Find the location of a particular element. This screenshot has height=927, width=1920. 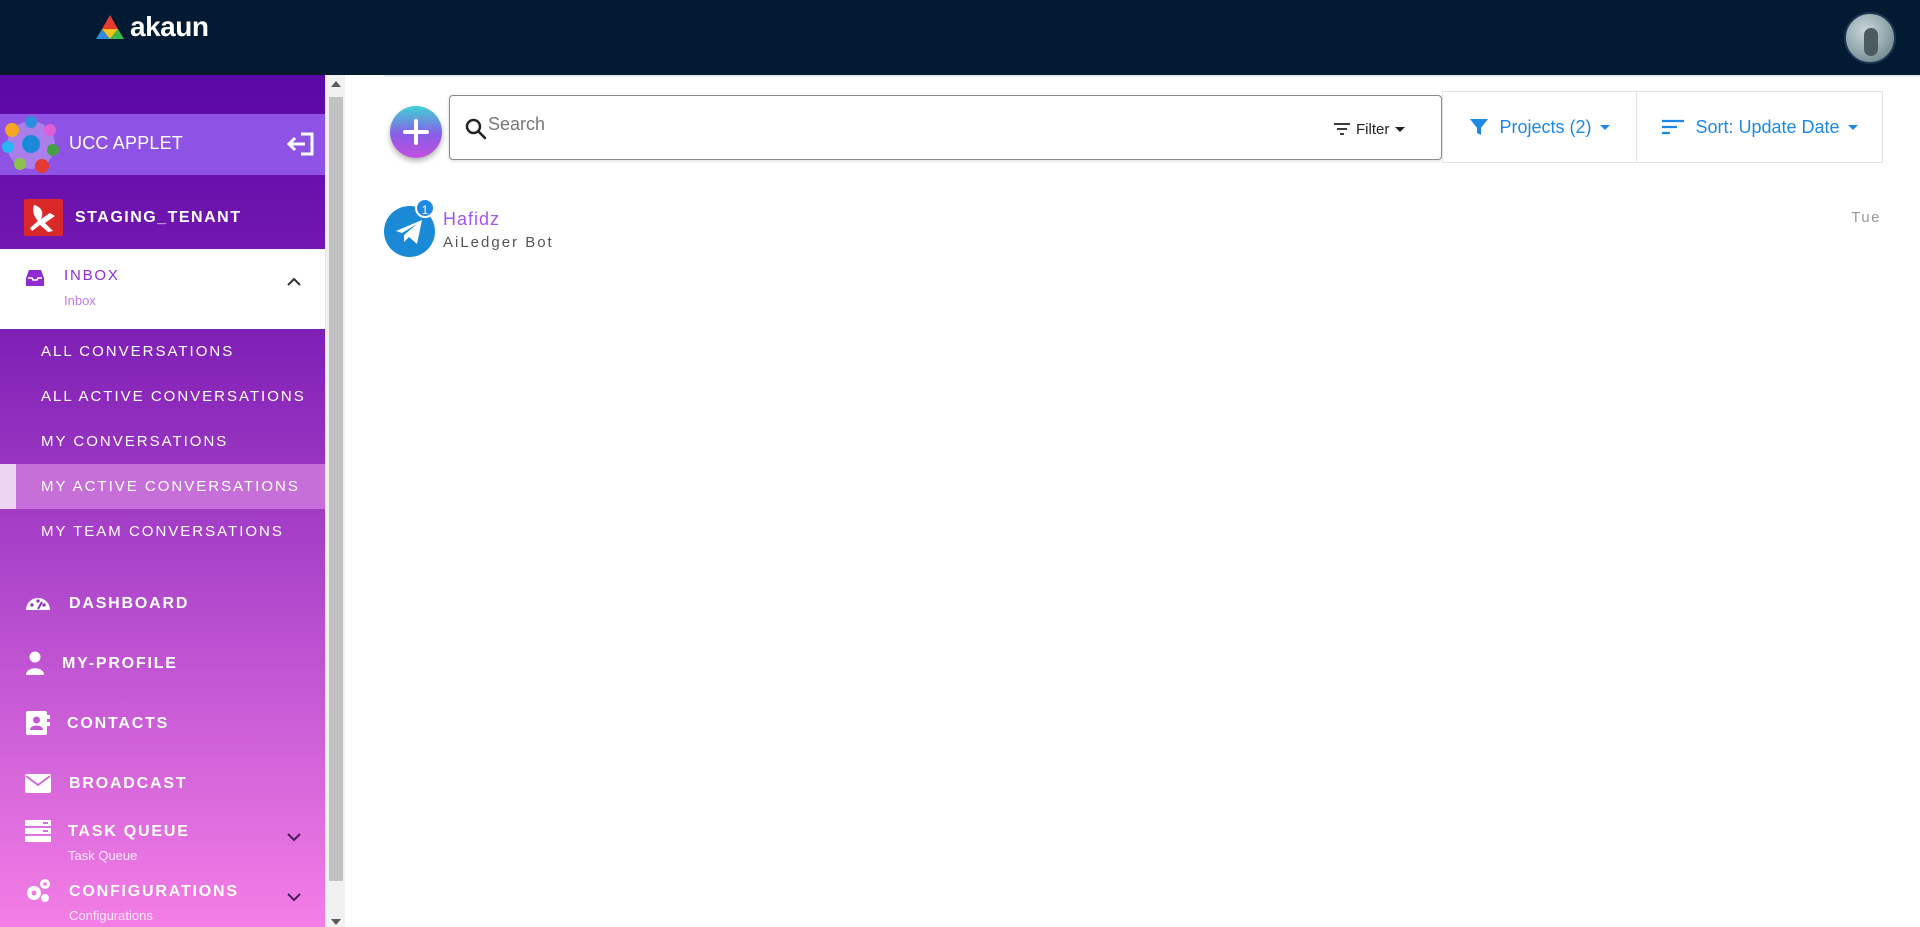

contacts-icon is located at coordinates (38, 723).